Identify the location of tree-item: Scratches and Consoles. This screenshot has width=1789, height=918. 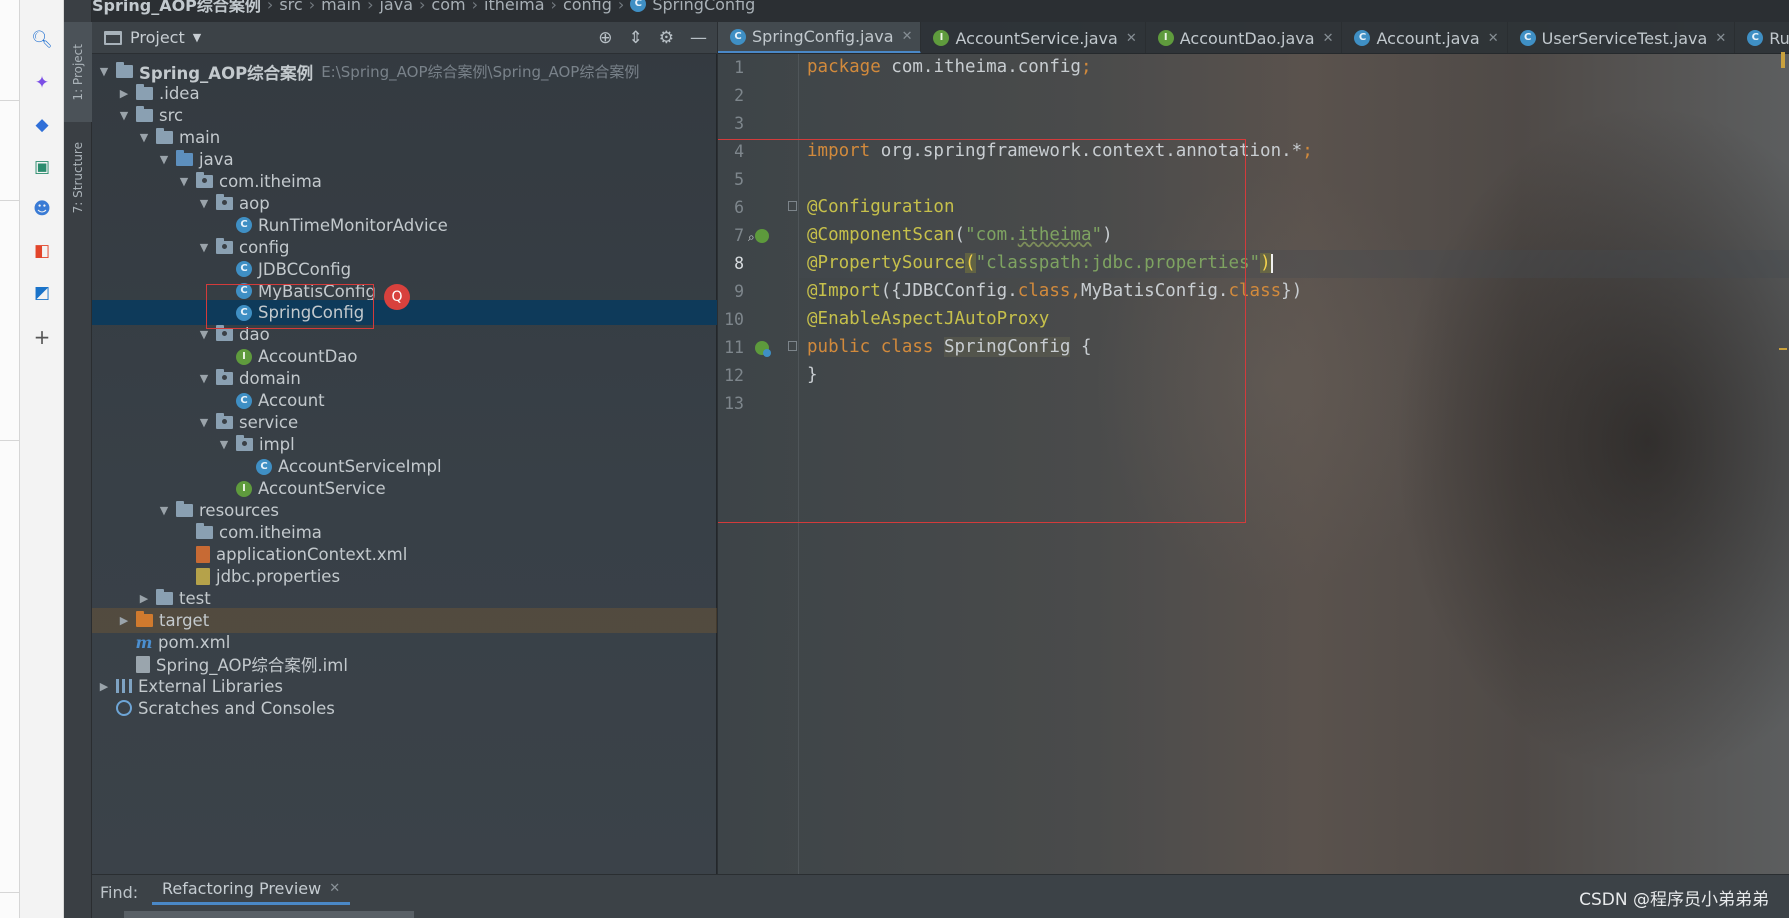
(404, 708).